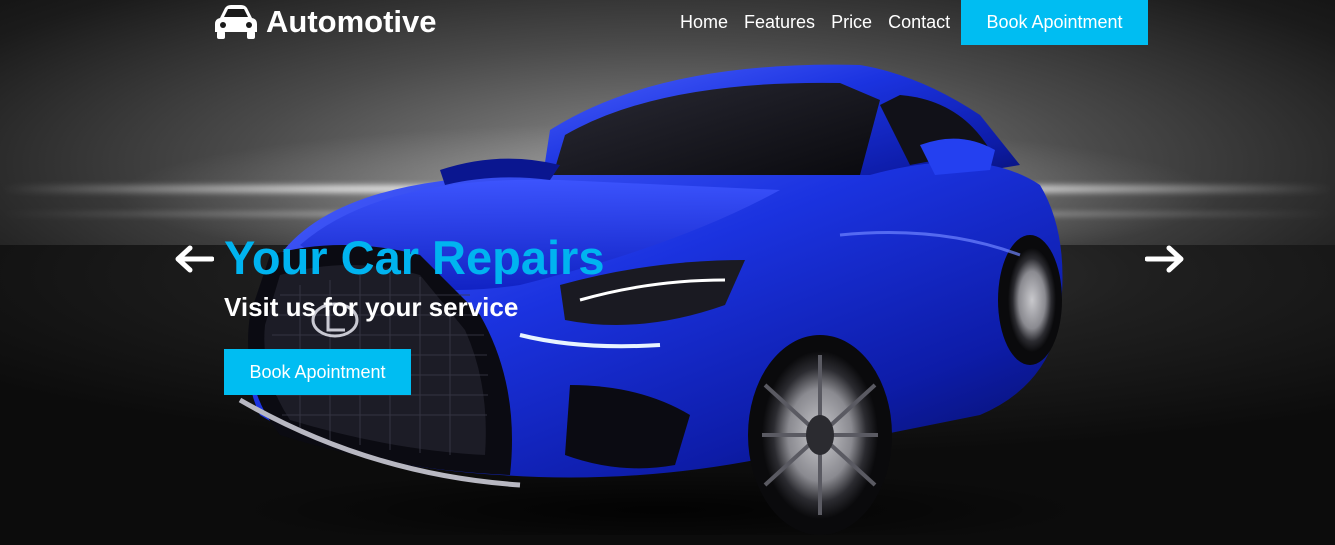 The width and height of the screenshot is (1335, 545). Describe the element at coordinates (851, 22) in the screenshot. I see `nav-link-price: Price` at that location.